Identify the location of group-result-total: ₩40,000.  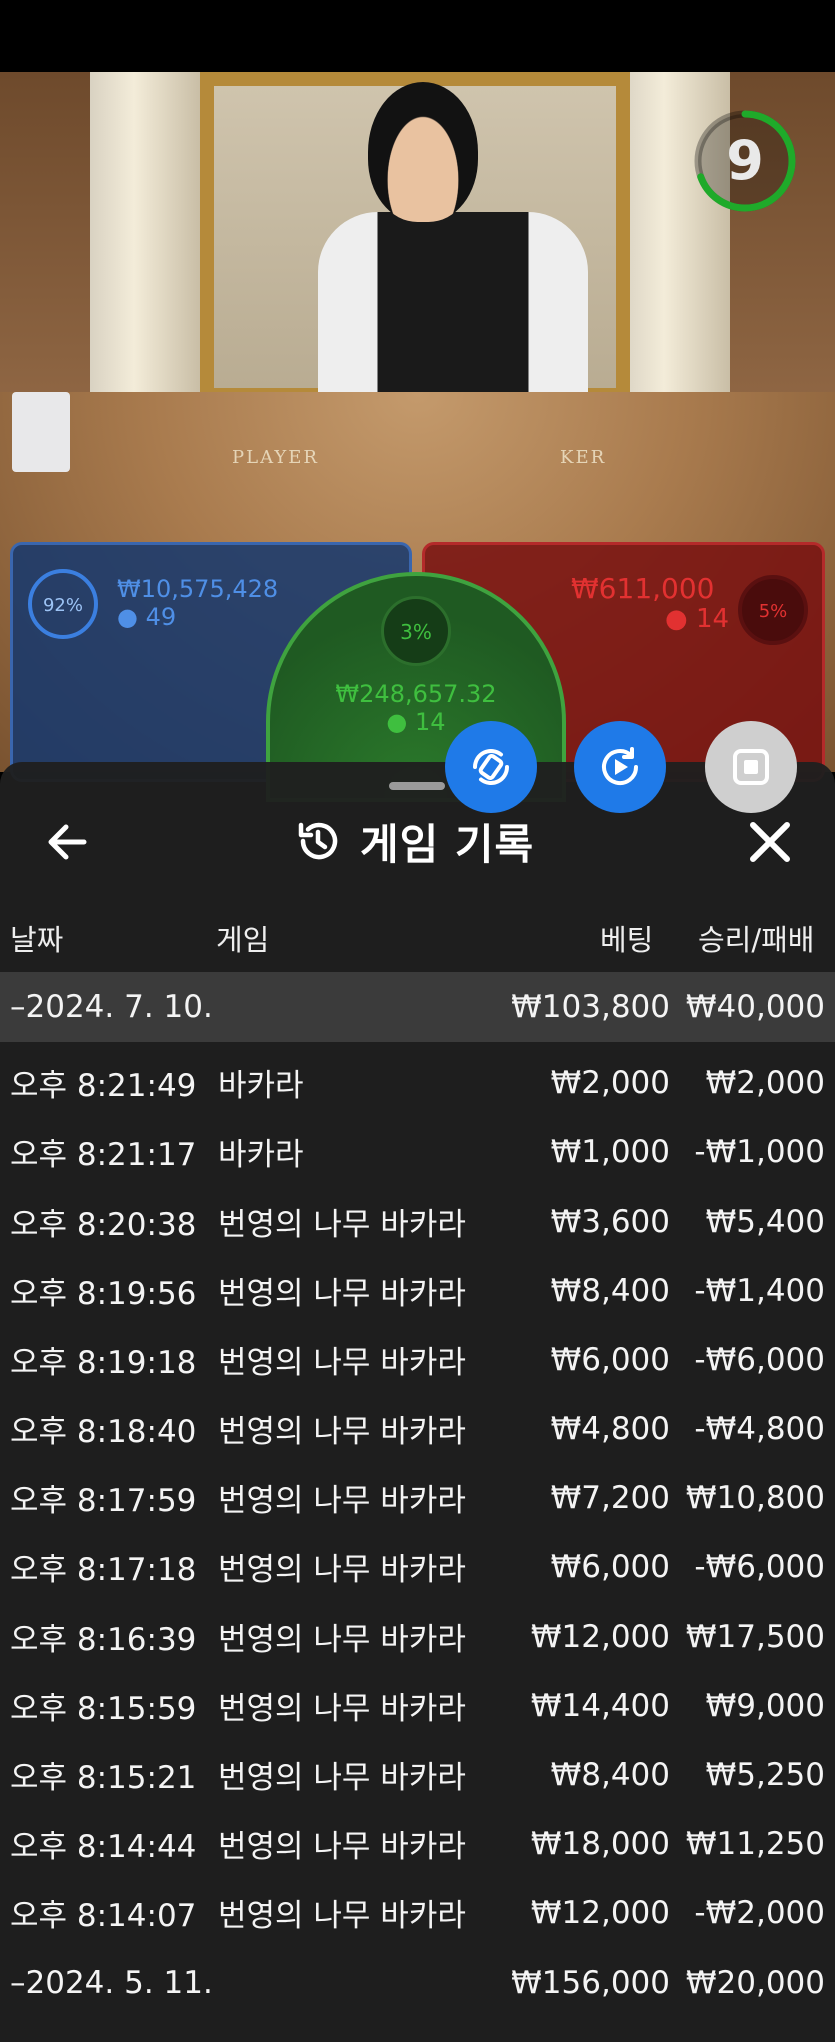
(755, 1007).